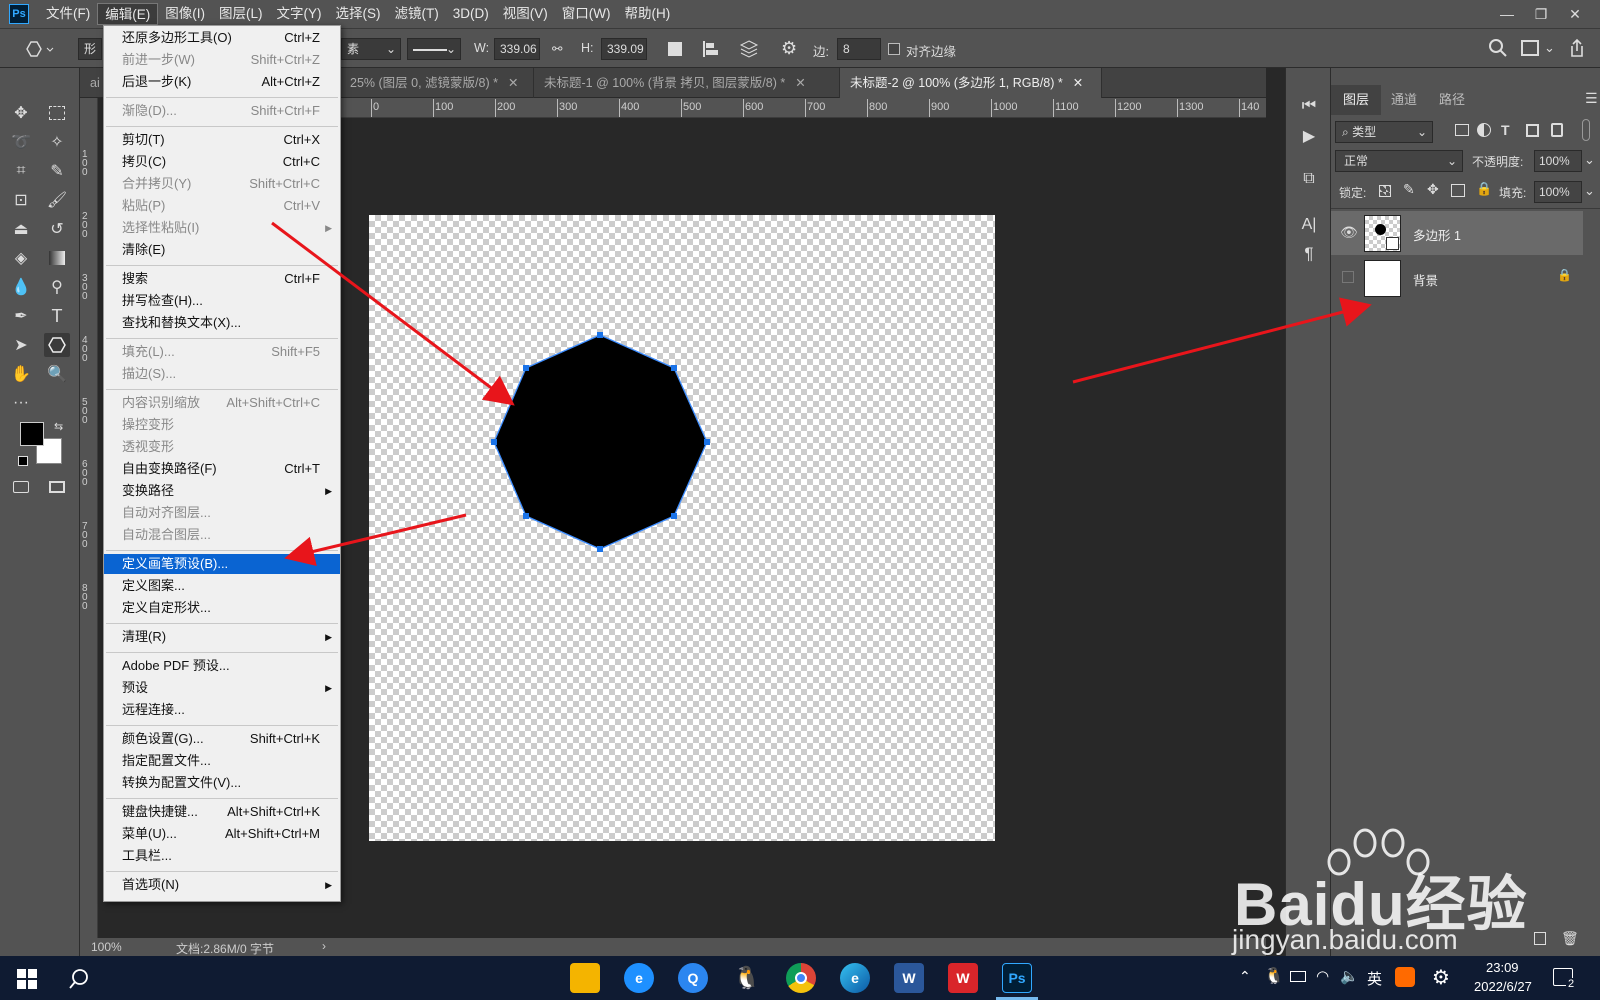  I want to click on tool-mode-select: 形, so click(90, 49).